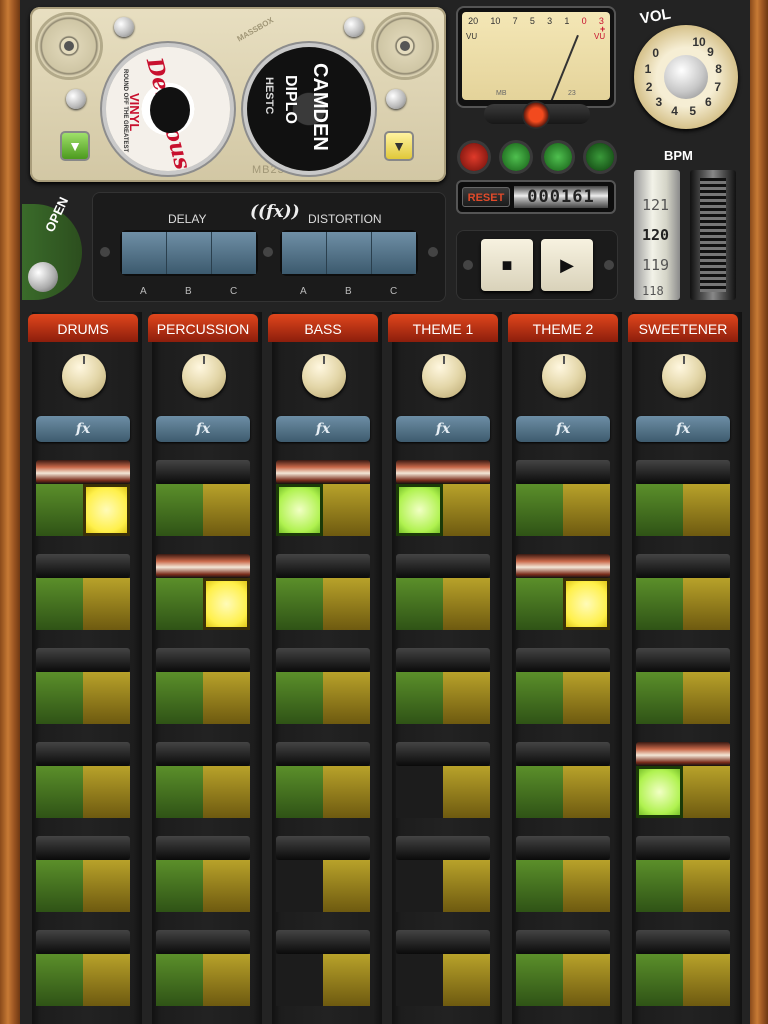 The height and width of the screenshot is (1024, 768). I want to click on stop-button: ■, so click(507, 265).